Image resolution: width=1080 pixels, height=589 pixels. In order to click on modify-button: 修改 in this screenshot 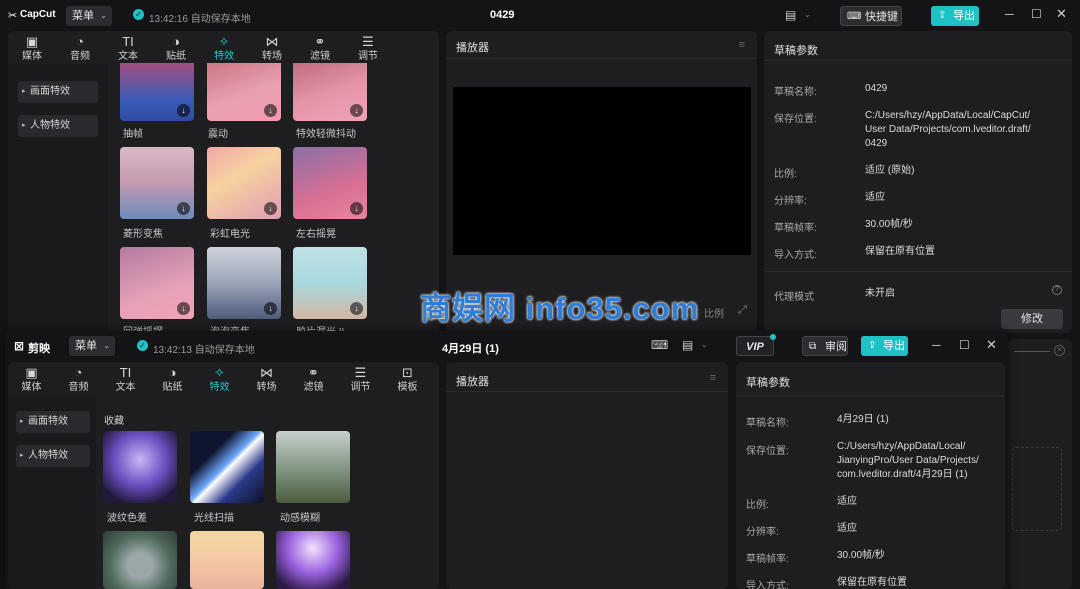, I will do `click(1032, 319)`.